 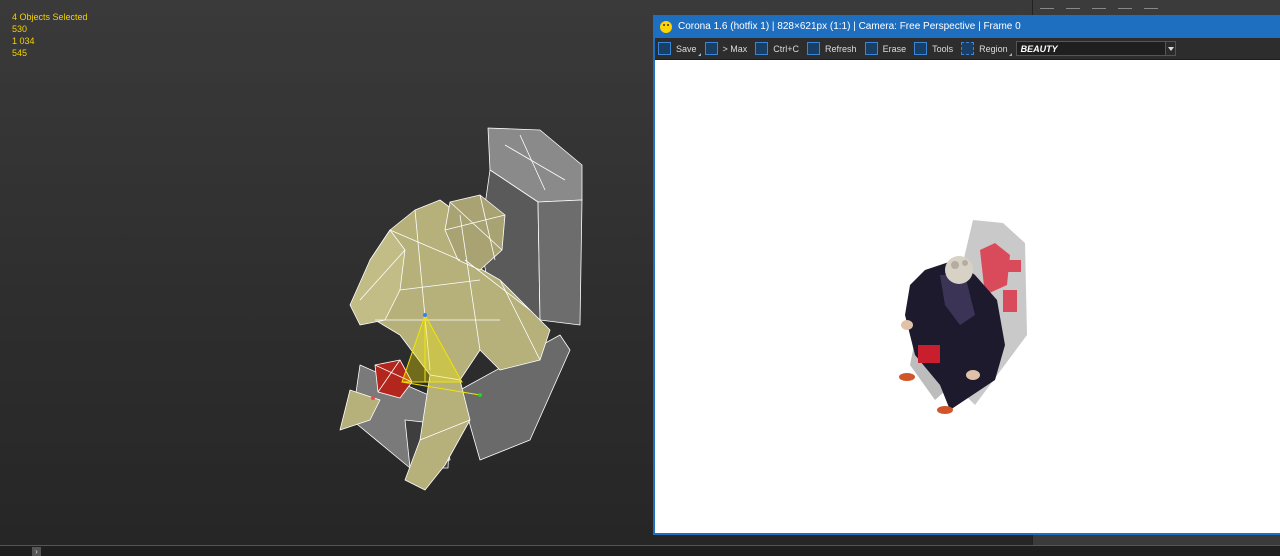 I want to click on tools-button: Tools, so click(x=934, y=48).